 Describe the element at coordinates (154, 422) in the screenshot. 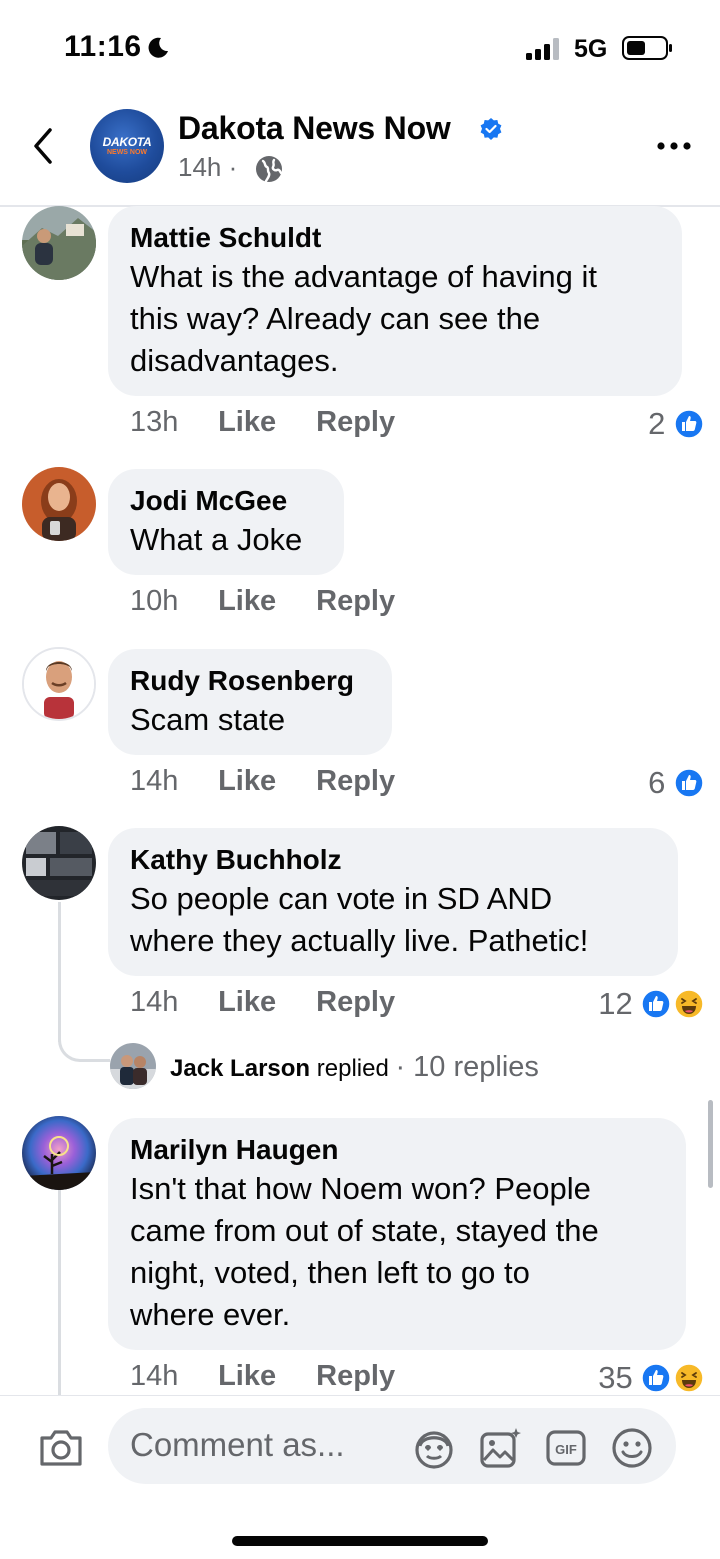

I see `comment-time: 13h` at that location.